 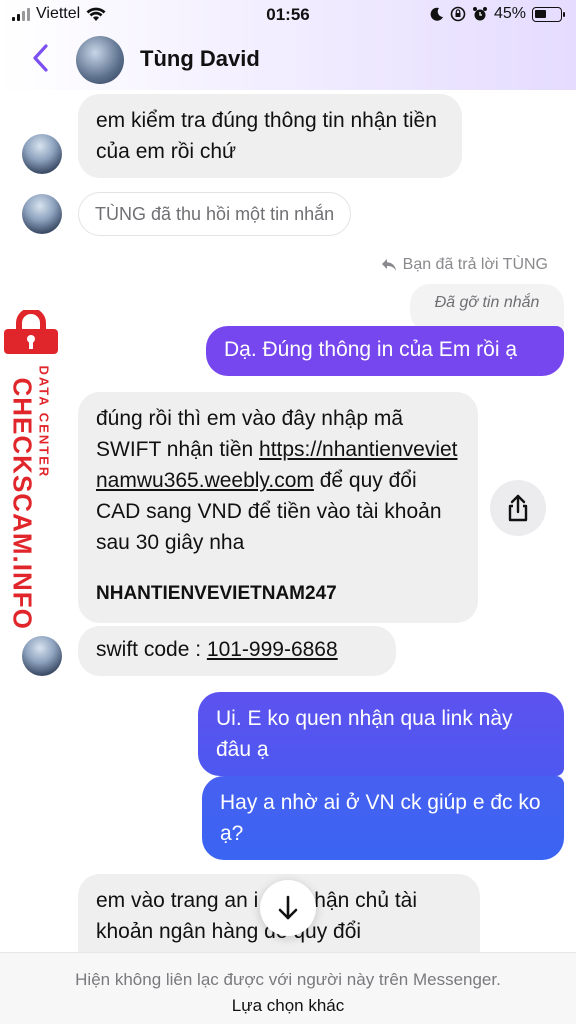 I want to click on outgoing-message: Ui. E ko quen nhận qua link này đâu ạ, so click(x=381, y=734).